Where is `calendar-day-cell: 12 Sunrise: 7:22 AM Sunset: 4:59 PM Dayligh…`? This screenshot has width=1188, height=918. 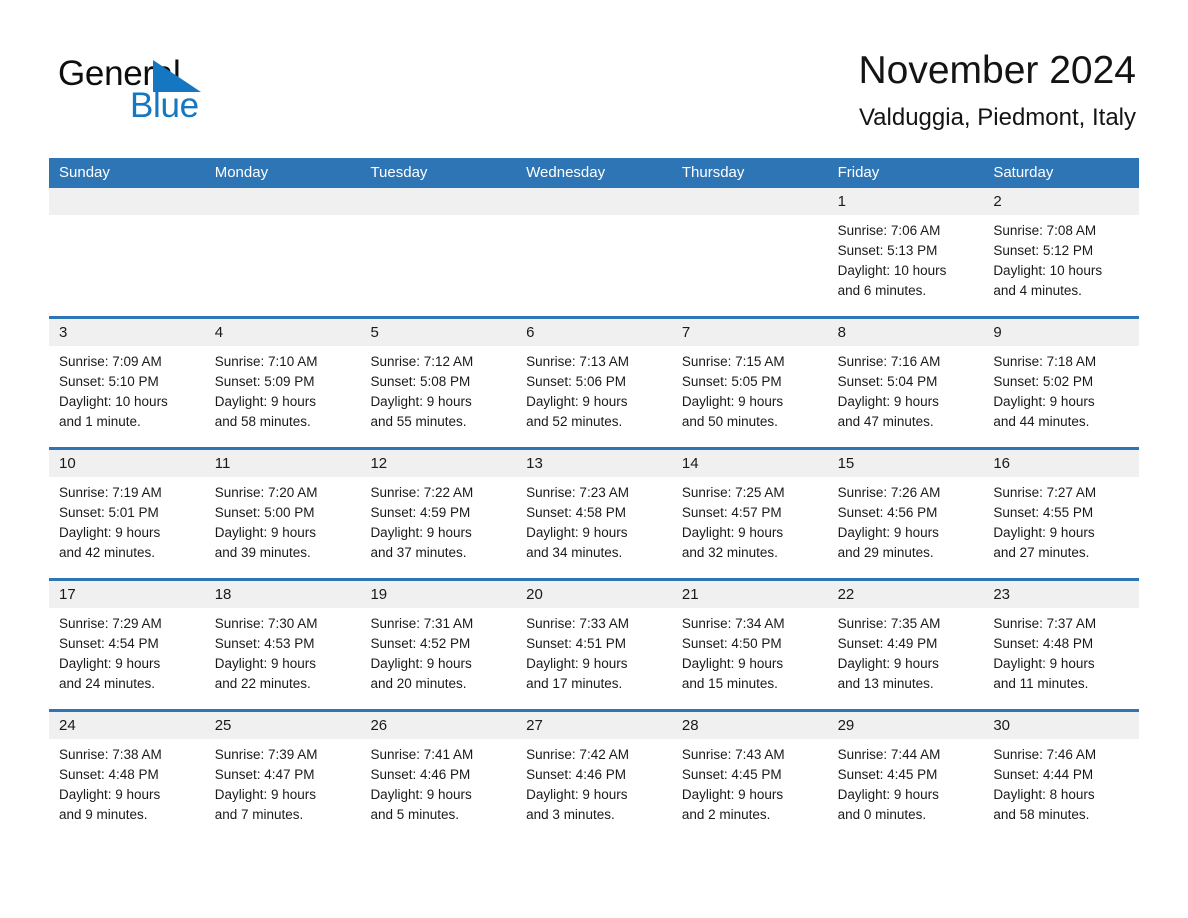 calendar-day-cell: 12 Sunrise: 7:22 AM Sunset: 4:59 PM Dayligh… is located at coordinates (438, 514).